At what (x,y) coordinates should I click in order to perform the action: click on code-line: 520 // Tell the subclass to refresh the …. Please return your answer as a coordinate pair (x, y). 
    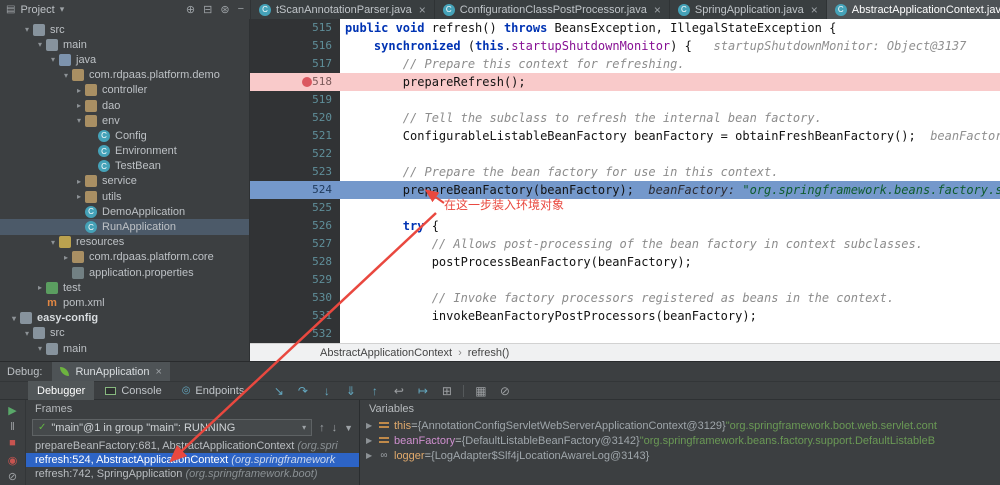
    Looking at the image, I should click on (625, 118).